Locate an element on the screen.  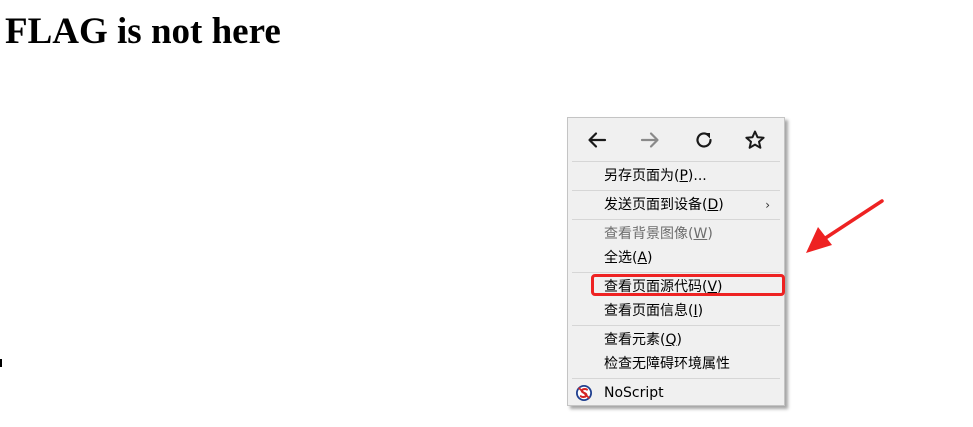
noscript-icon is located at coordinates (584, 393).